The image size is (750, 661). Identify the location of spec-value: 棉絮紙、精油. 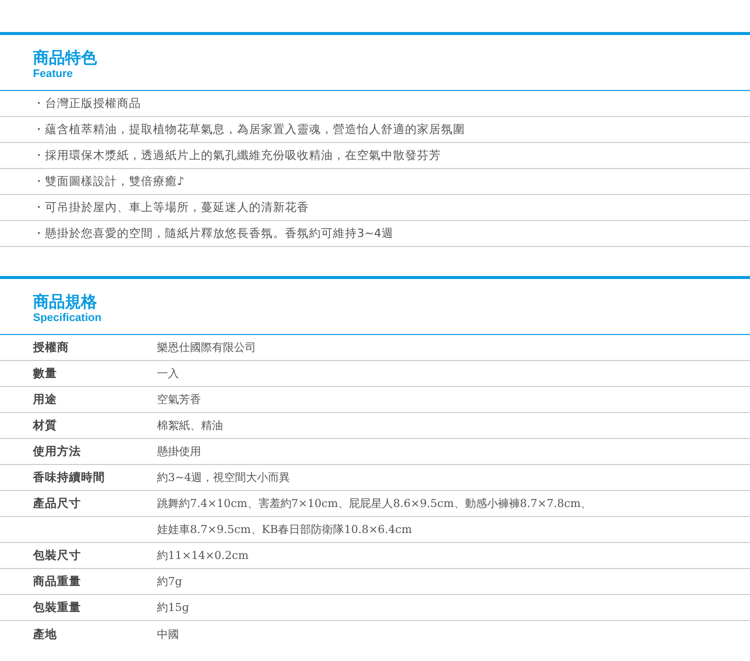
(190, 425).